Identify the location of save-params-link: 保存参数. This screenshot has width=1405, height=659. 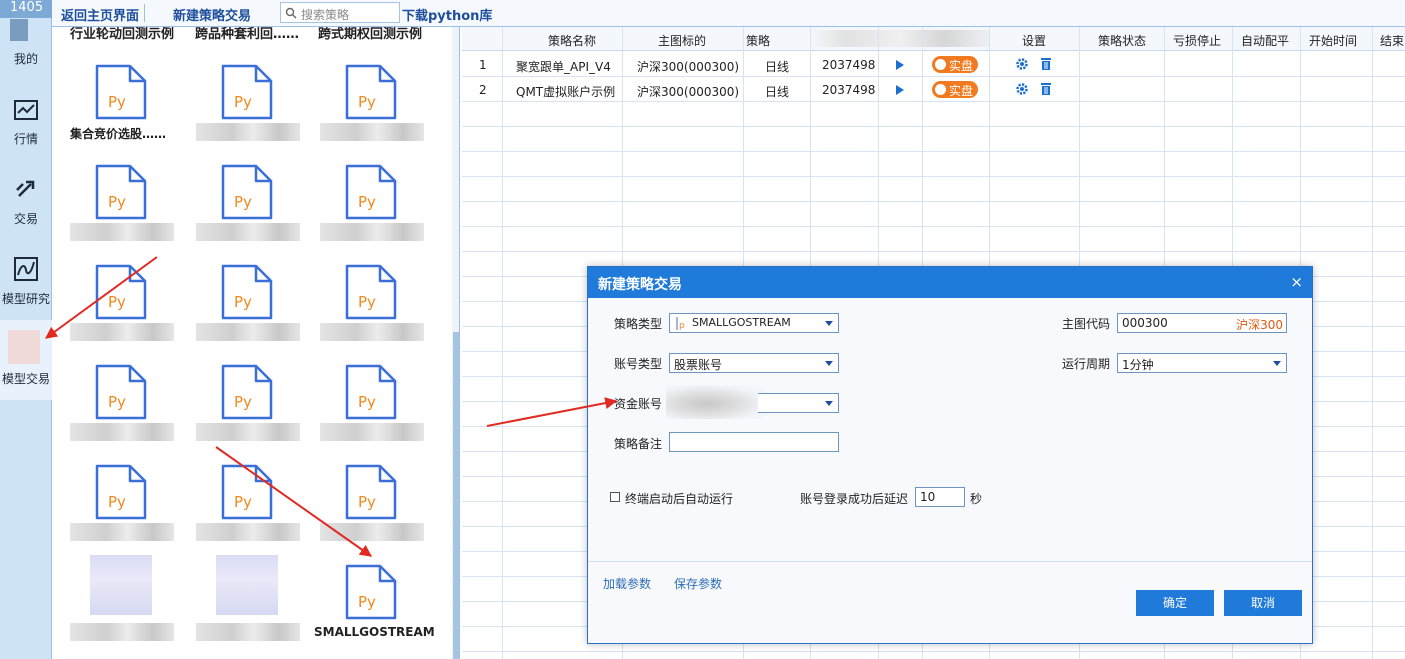
(698, 583).